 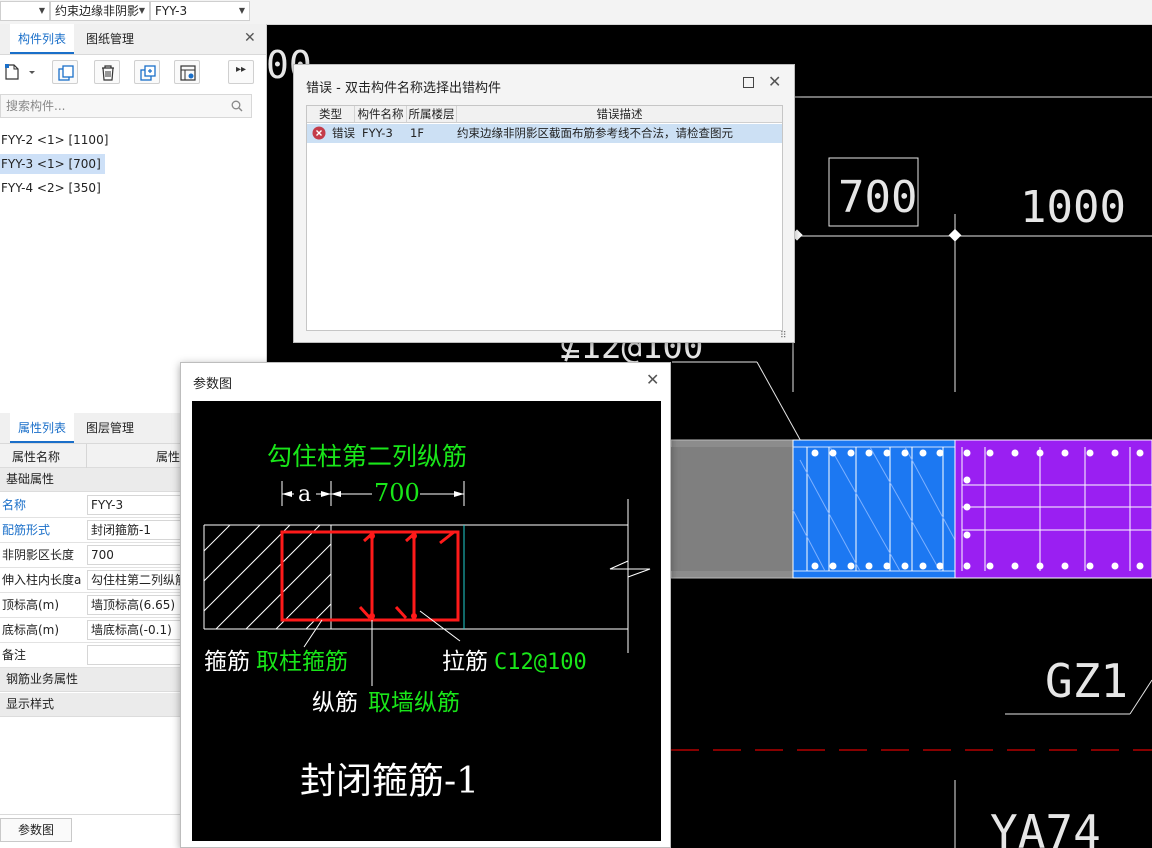 I want to click on property-value-input: 墙底标高(-0.1), so click(x=134, y=630).